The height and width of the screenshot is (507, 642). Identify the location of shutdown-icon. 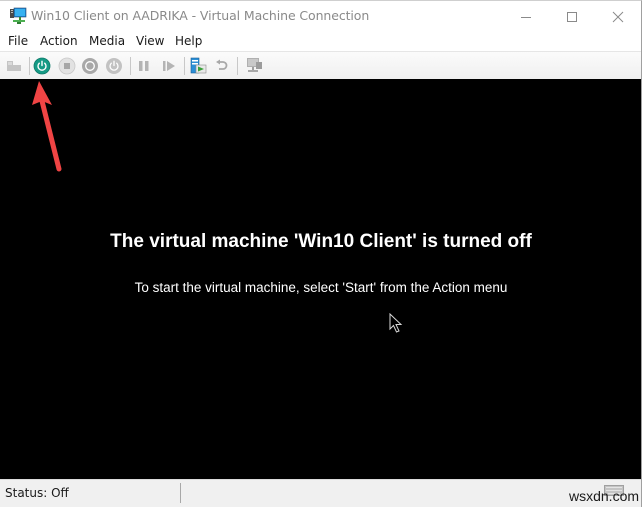
(90, 66).